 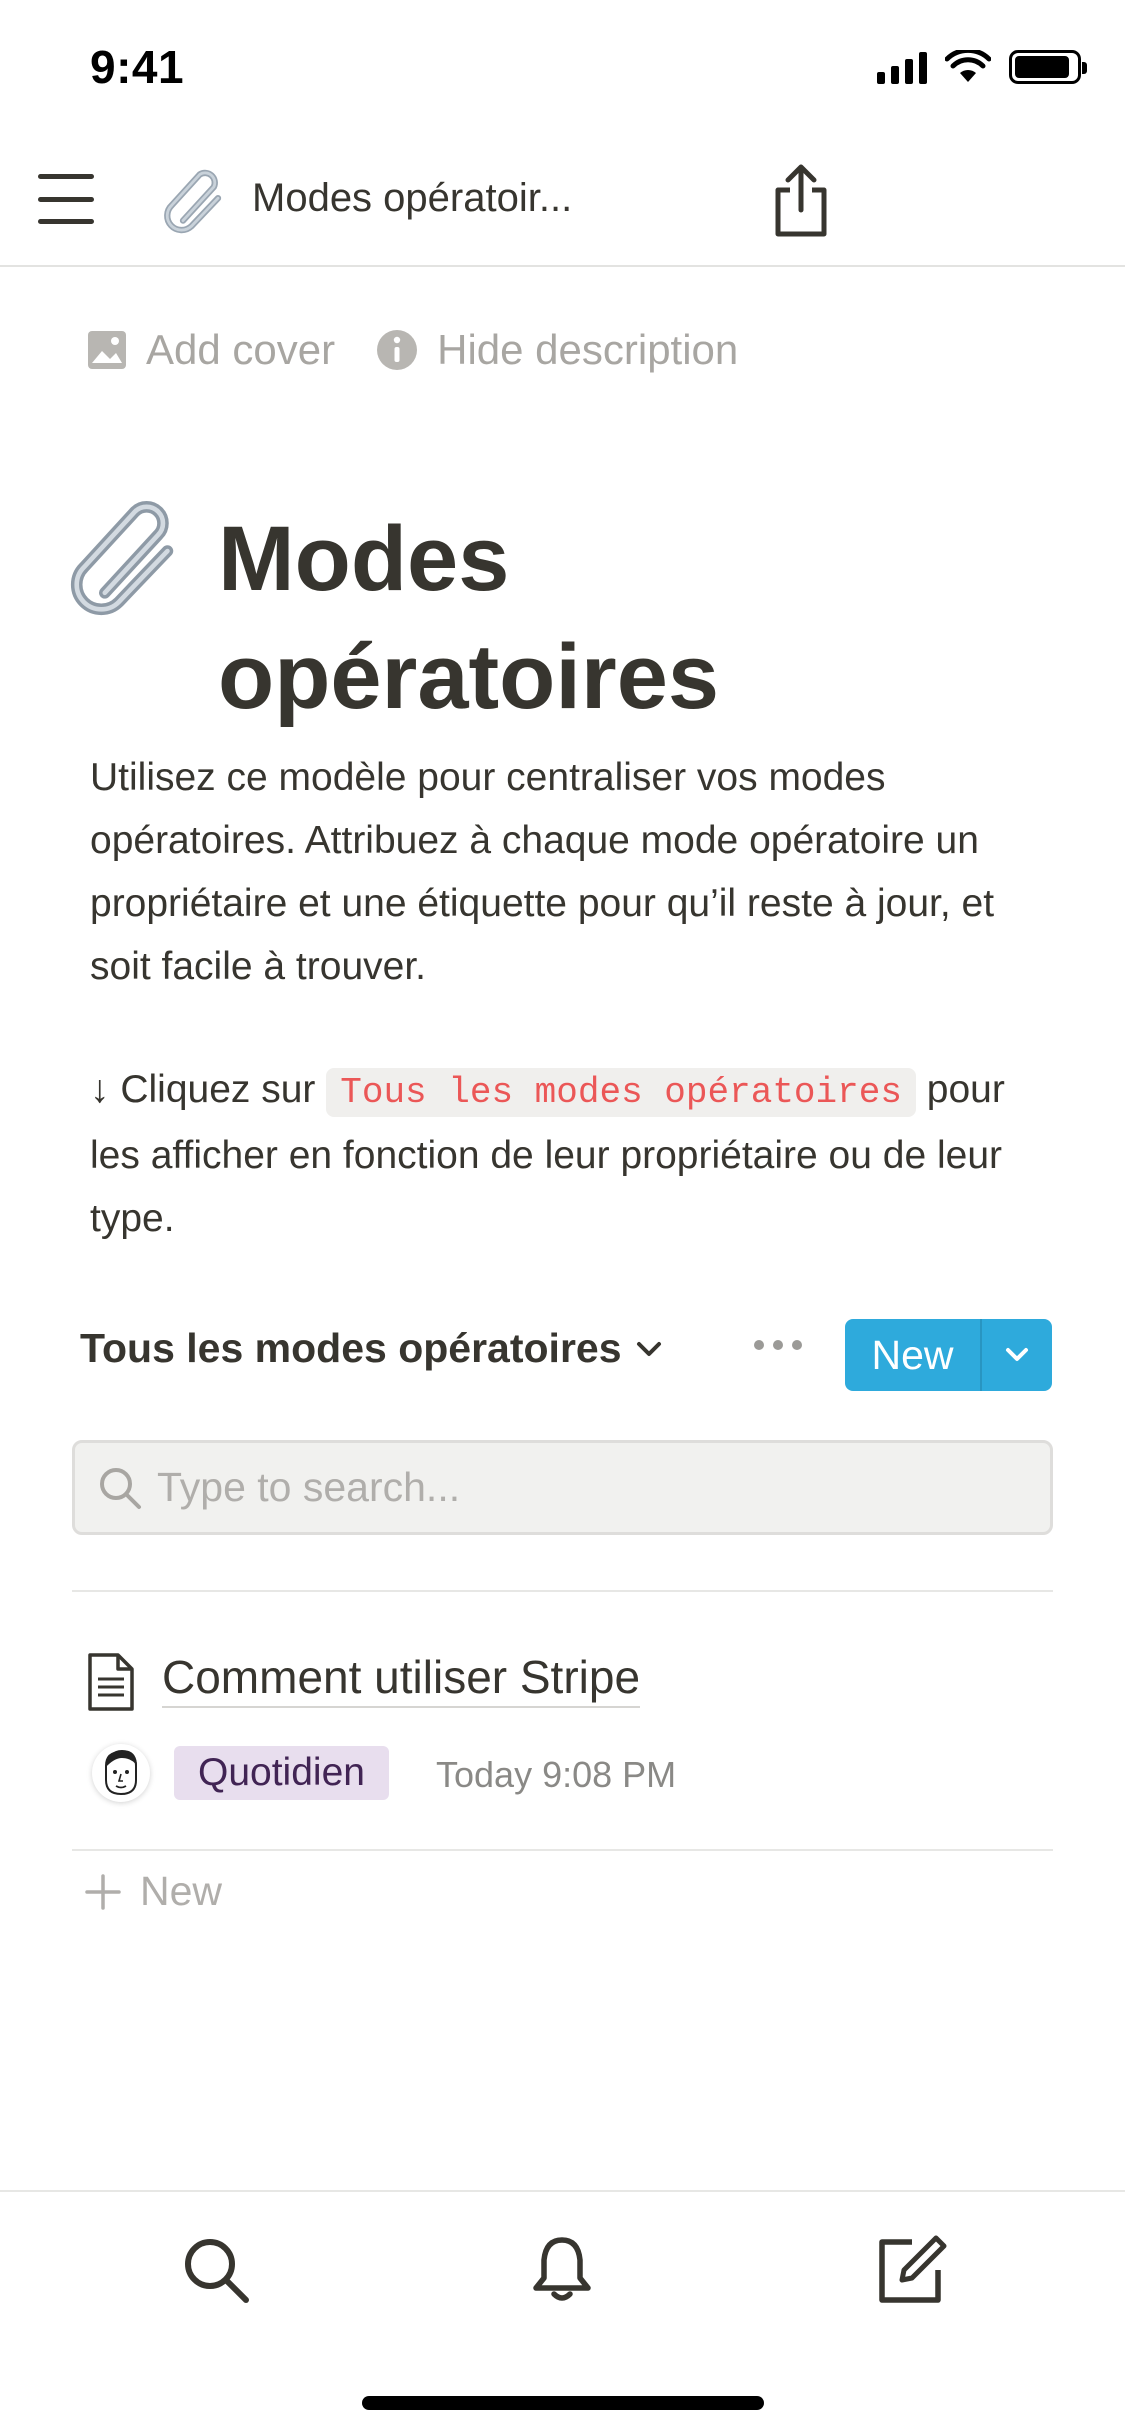 I want to click on add-new-row-button: New, so click(x=153, y=1891).